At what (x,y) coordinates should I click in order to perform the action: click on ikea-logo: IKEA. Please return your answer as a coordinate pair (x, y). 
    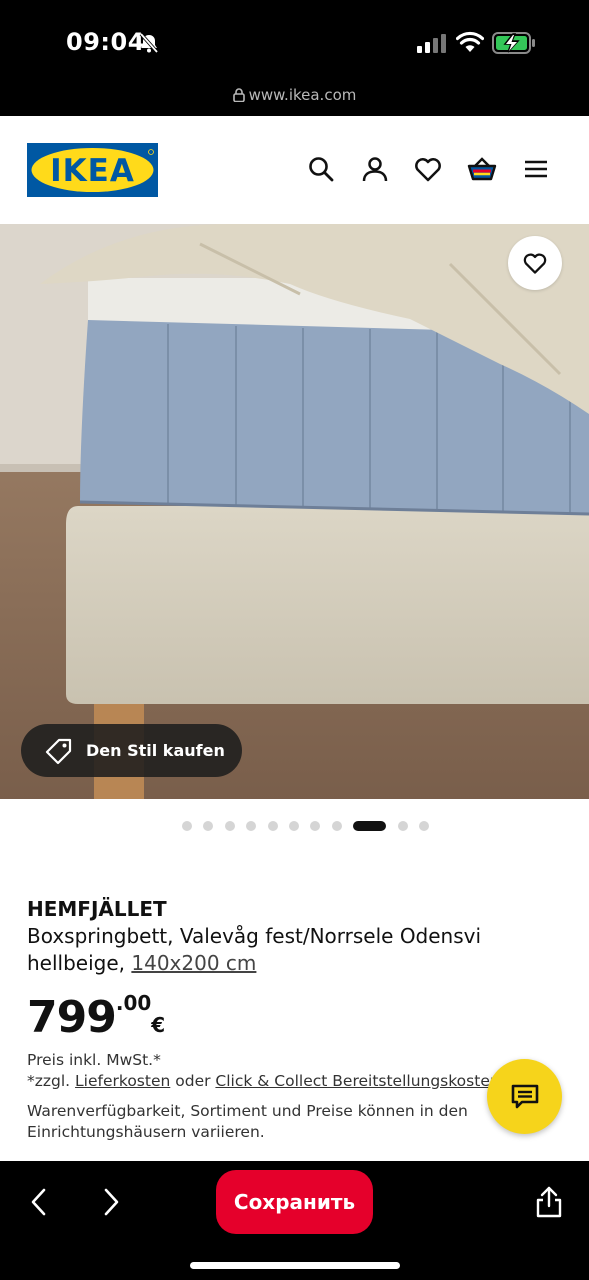
    Looking at the image, I should click on (92, 170).